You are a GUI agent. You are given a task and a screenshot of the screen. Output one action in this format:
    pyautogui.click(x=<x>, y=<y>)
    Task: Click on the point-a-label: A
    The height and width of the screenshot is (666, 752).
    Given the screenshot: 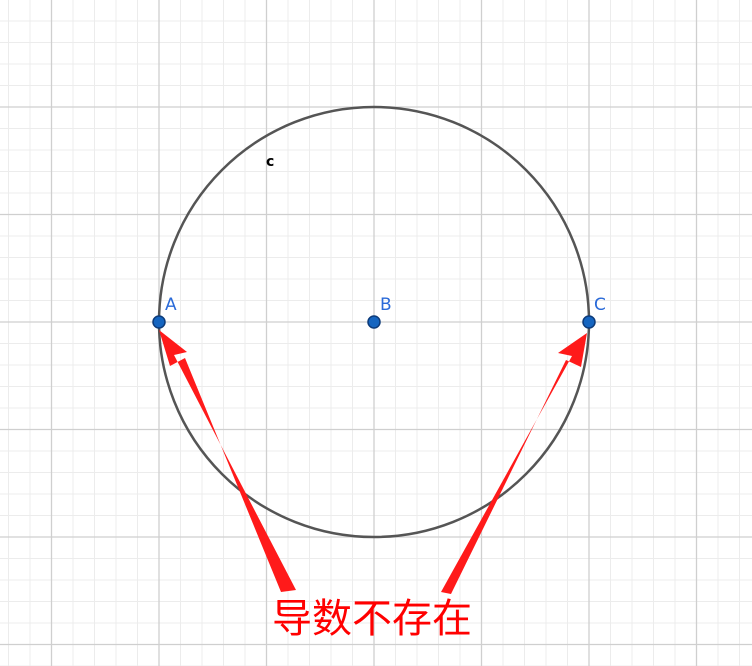 What is the action you would take?
    pyautogui.click(x=171, y=305)
    